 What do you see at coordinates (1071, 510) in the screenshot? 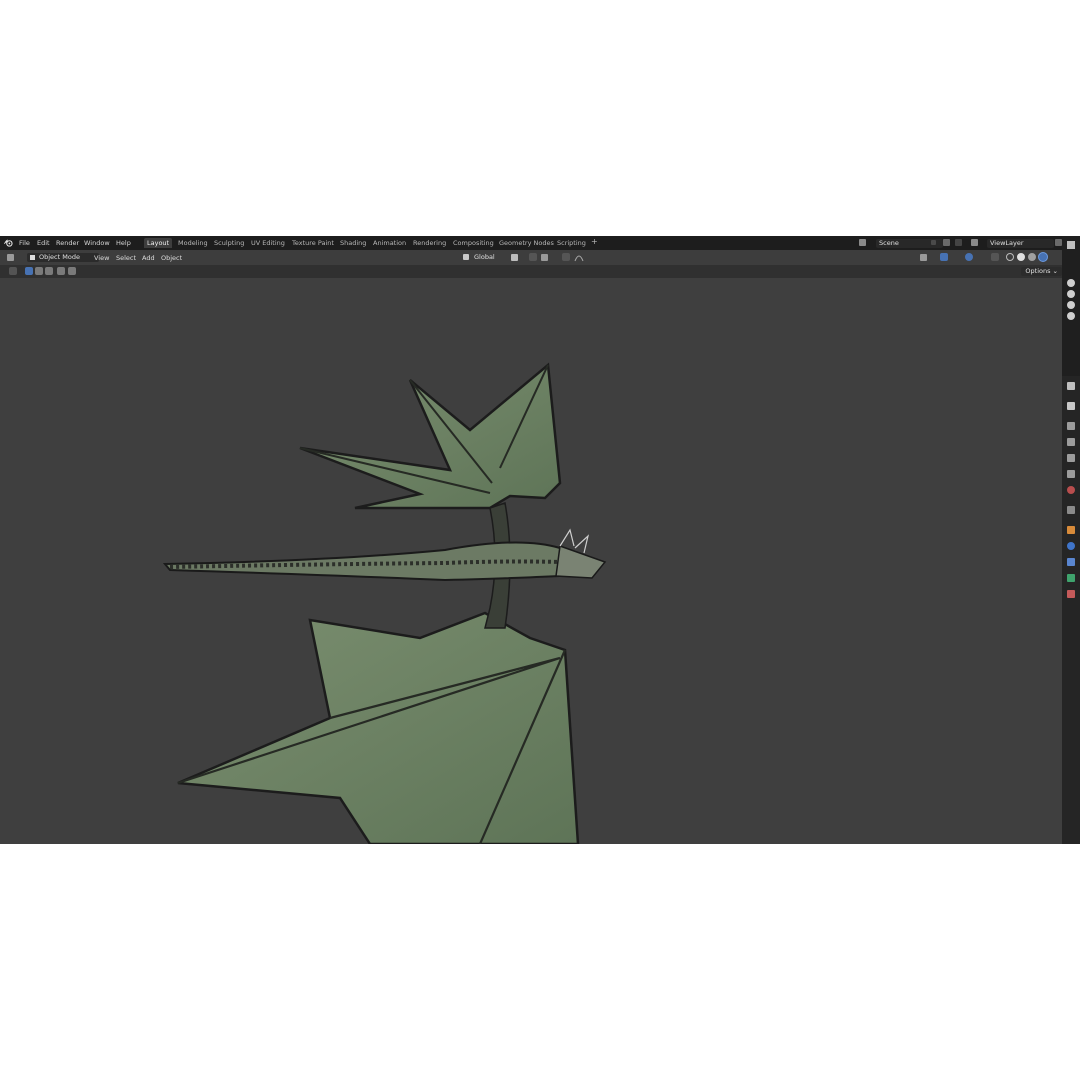
I see `collection-tab-icon` at bounding box center [1071, 510].